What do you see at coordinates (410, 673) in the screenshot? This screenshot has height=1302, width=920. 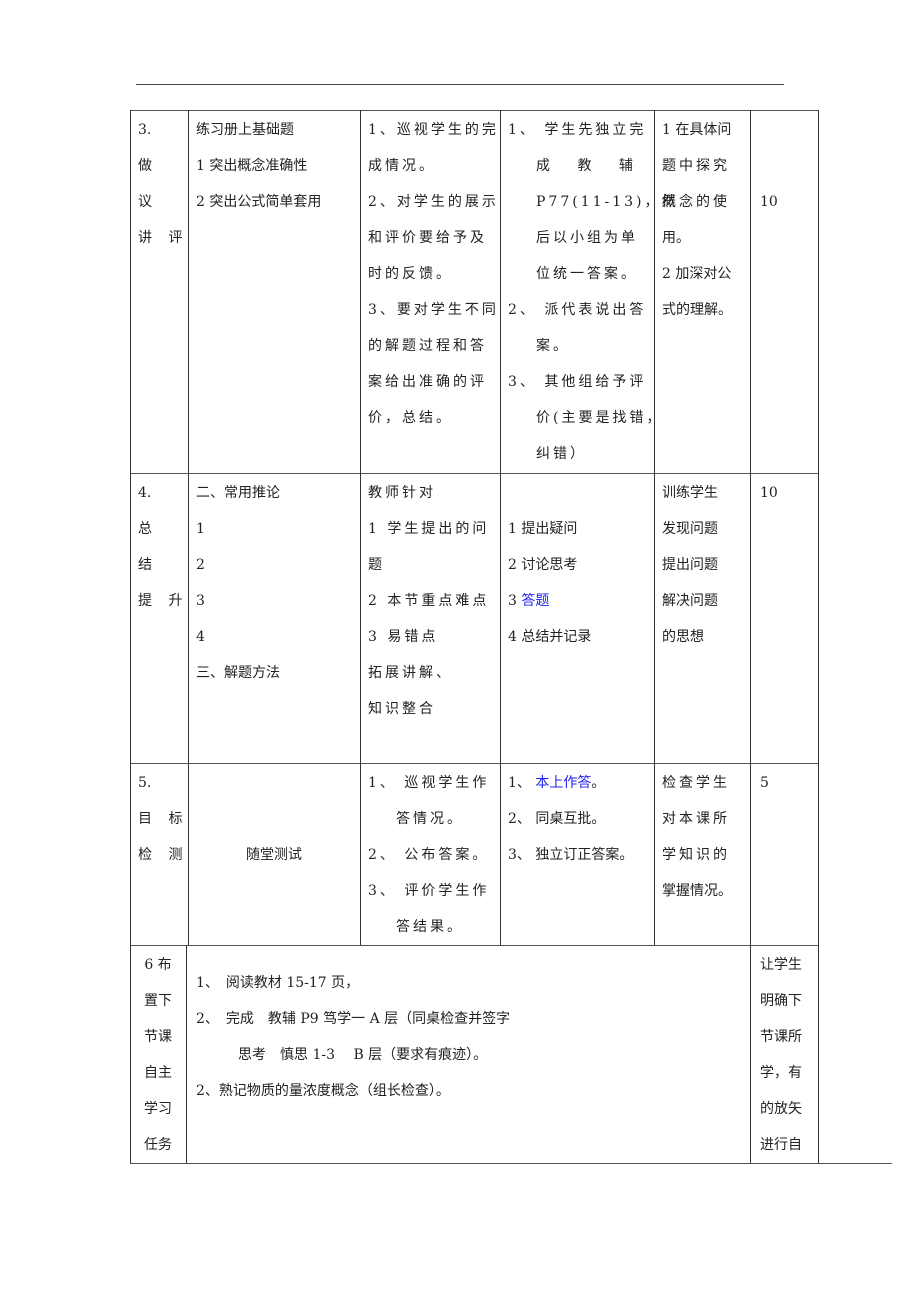 I see `text-line: 拓展讲解、` at bounding box center [410, 673].